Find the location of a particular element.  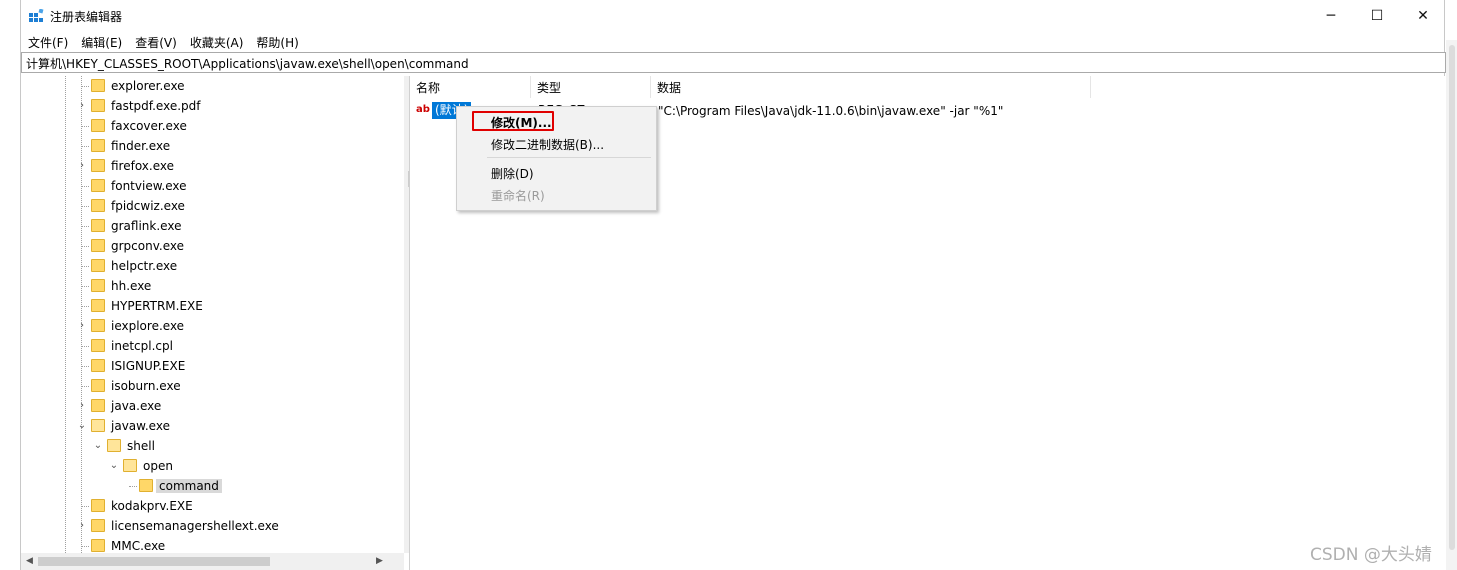

tree-item: isoburn.exe is located at coordinates (212, 386).